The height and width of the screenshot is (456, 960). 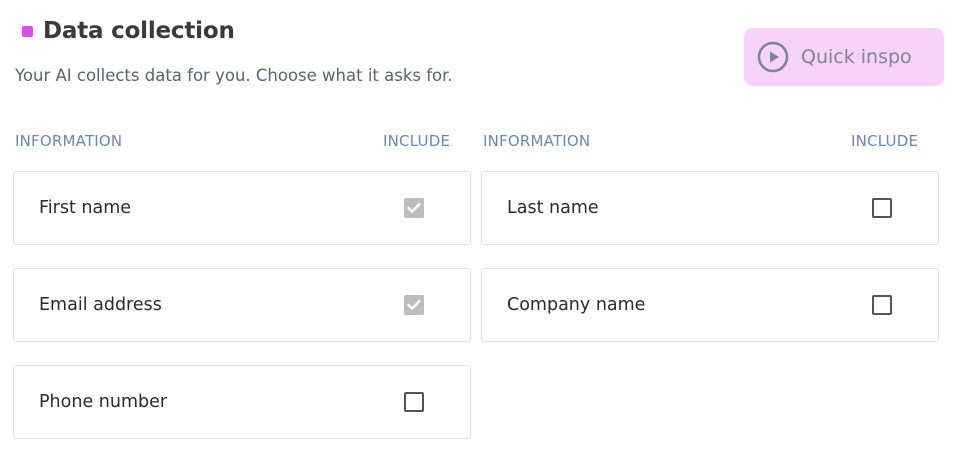 What do you see at coordinates (773, 57) in the screenshot?
I see `play-circle-icon` at bounding box center [773, 57].